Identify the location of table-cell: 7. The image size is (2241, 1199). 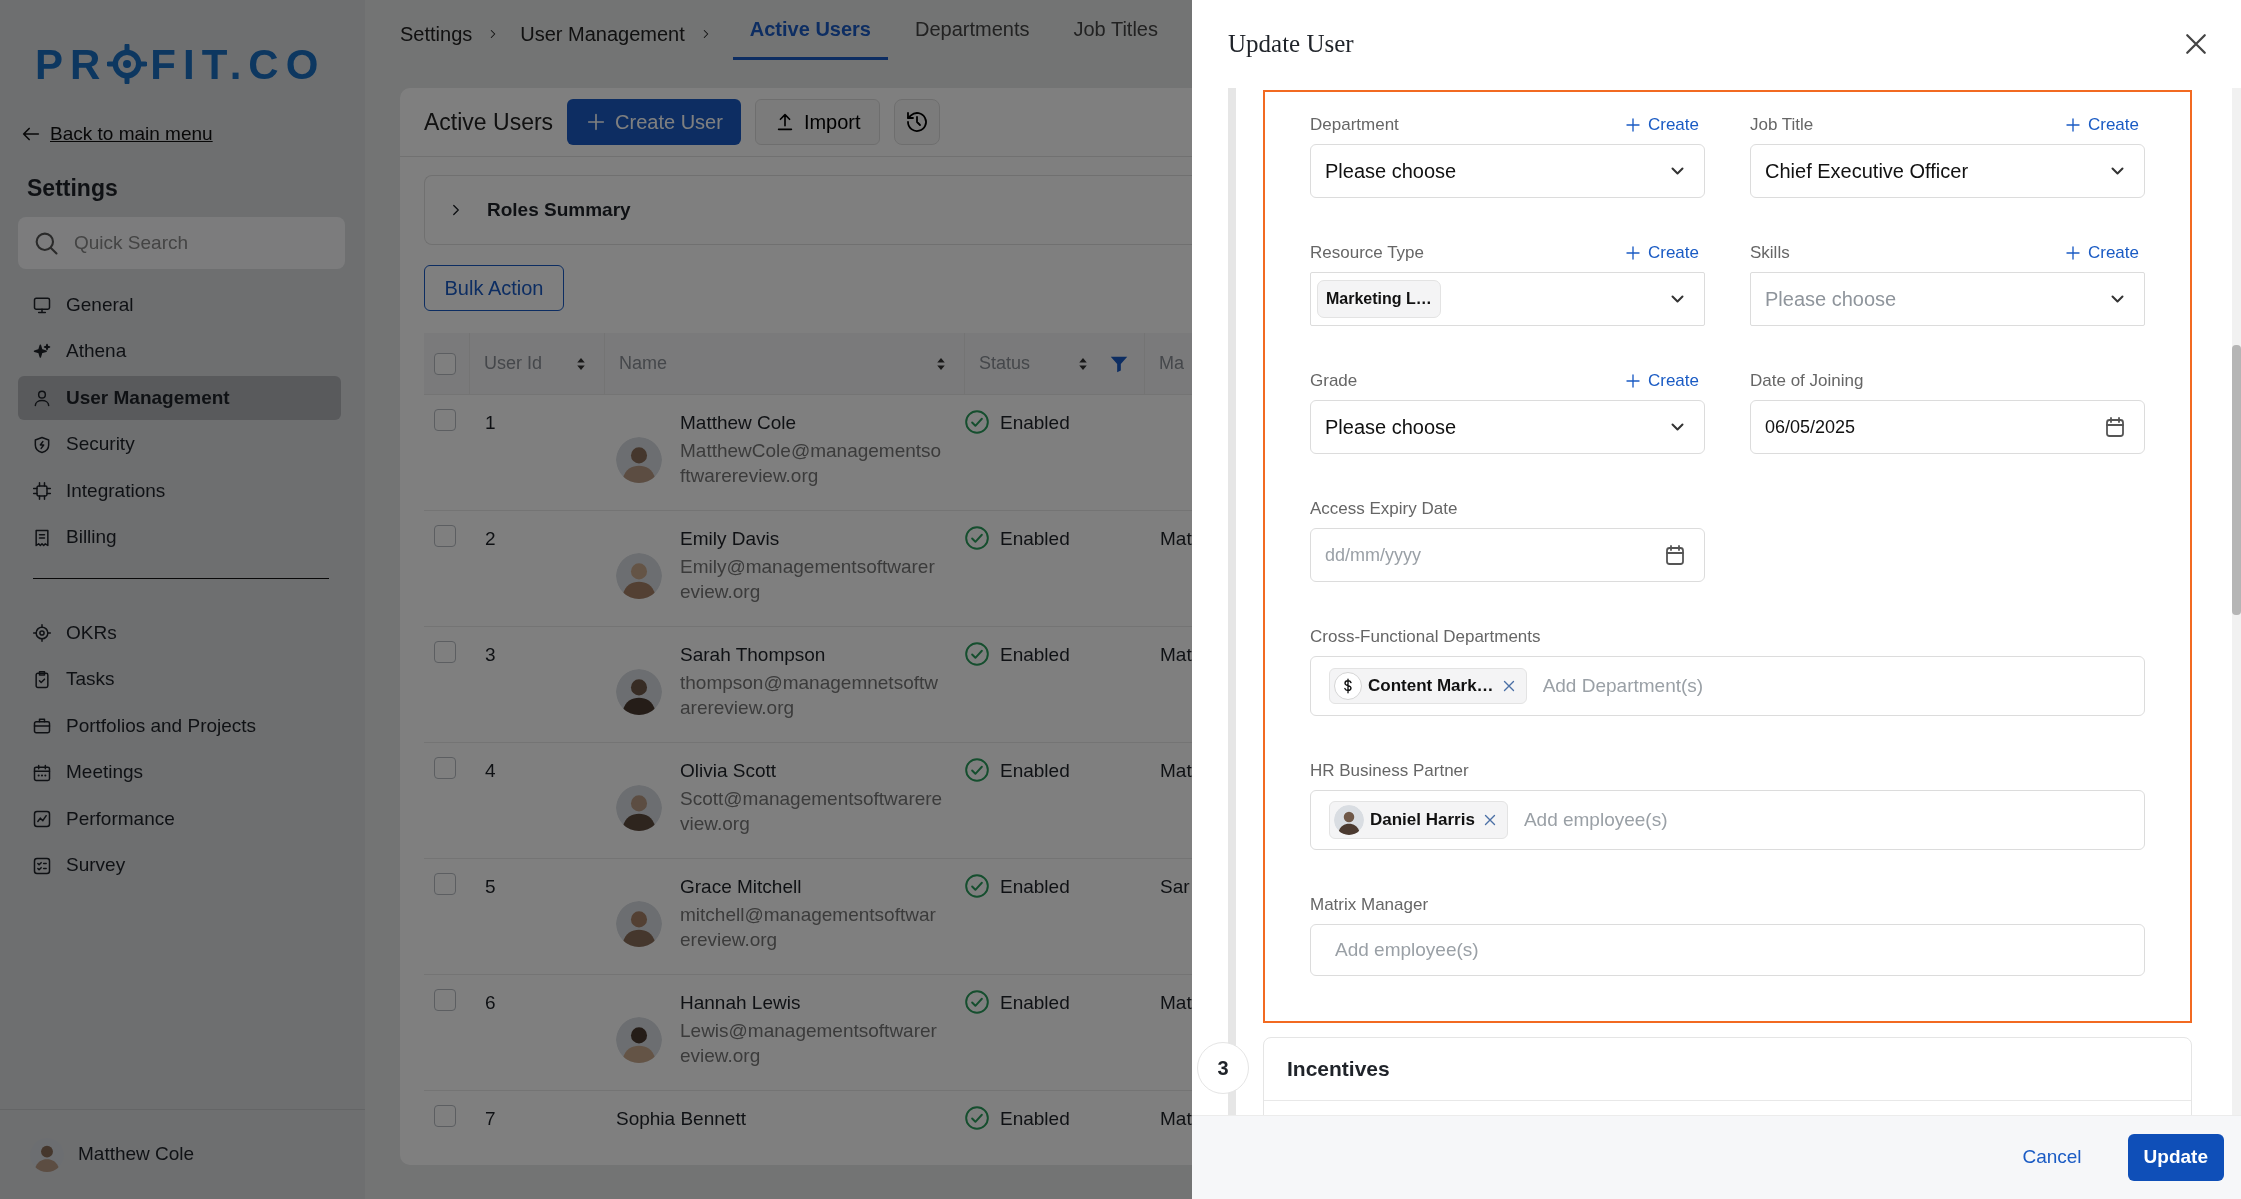
(490, 1119).